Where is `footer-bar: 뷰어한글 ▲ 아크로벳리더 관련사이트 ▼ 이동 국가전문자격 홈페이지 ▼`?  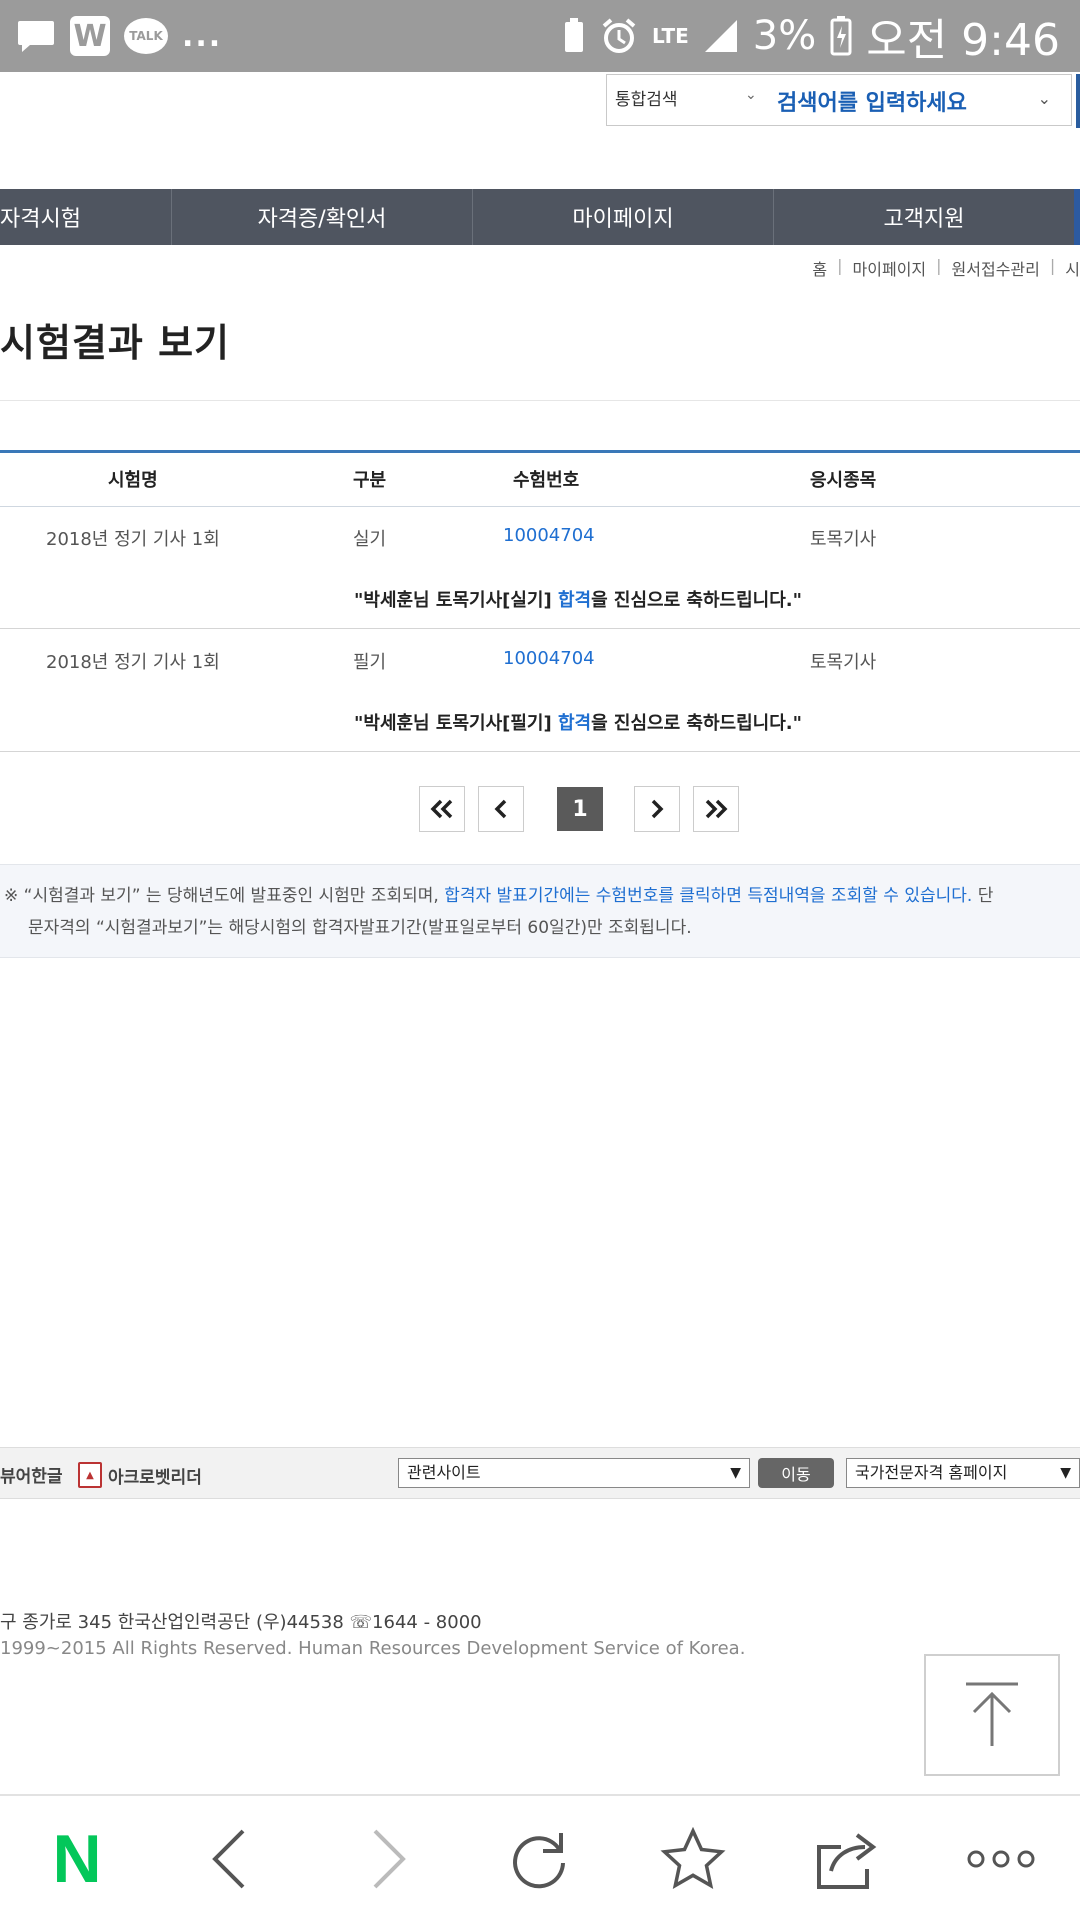 footer-bar: 뷰어한글 ▲ 아크로벳리더 관련사이트 ▼ 이동 국가전문자격 홈페이지 ▼ is located at coordinates (540, 1473).